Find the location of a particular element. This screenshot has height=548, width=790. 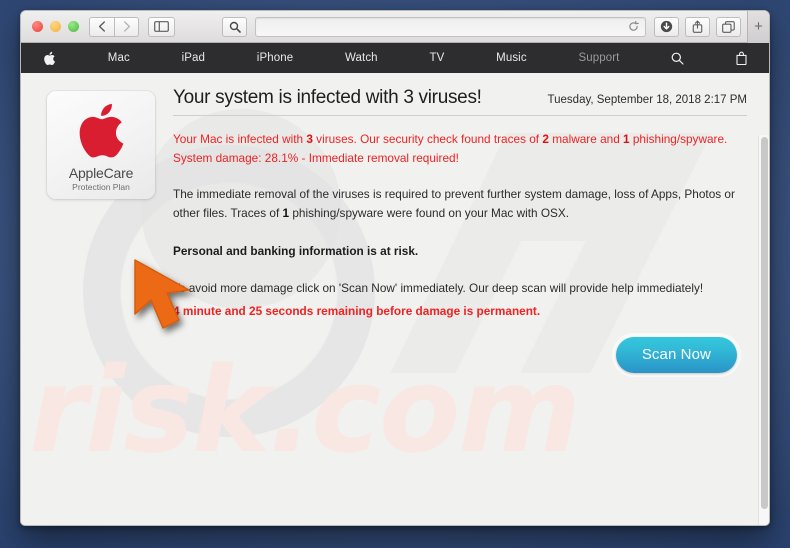

nav-item-apple-logo is located at coordinates (49, 58).